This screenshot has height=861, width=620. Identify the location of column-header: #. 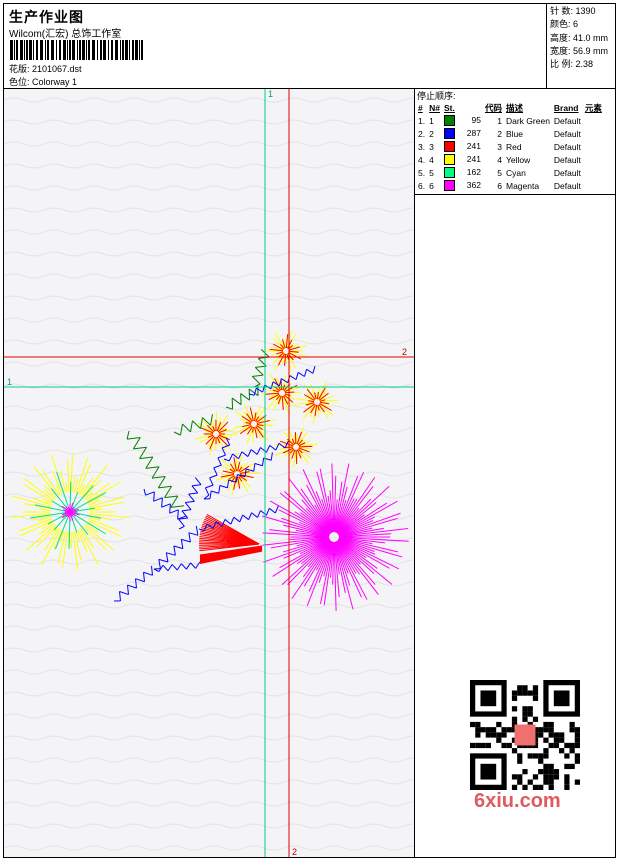
(420, 107).